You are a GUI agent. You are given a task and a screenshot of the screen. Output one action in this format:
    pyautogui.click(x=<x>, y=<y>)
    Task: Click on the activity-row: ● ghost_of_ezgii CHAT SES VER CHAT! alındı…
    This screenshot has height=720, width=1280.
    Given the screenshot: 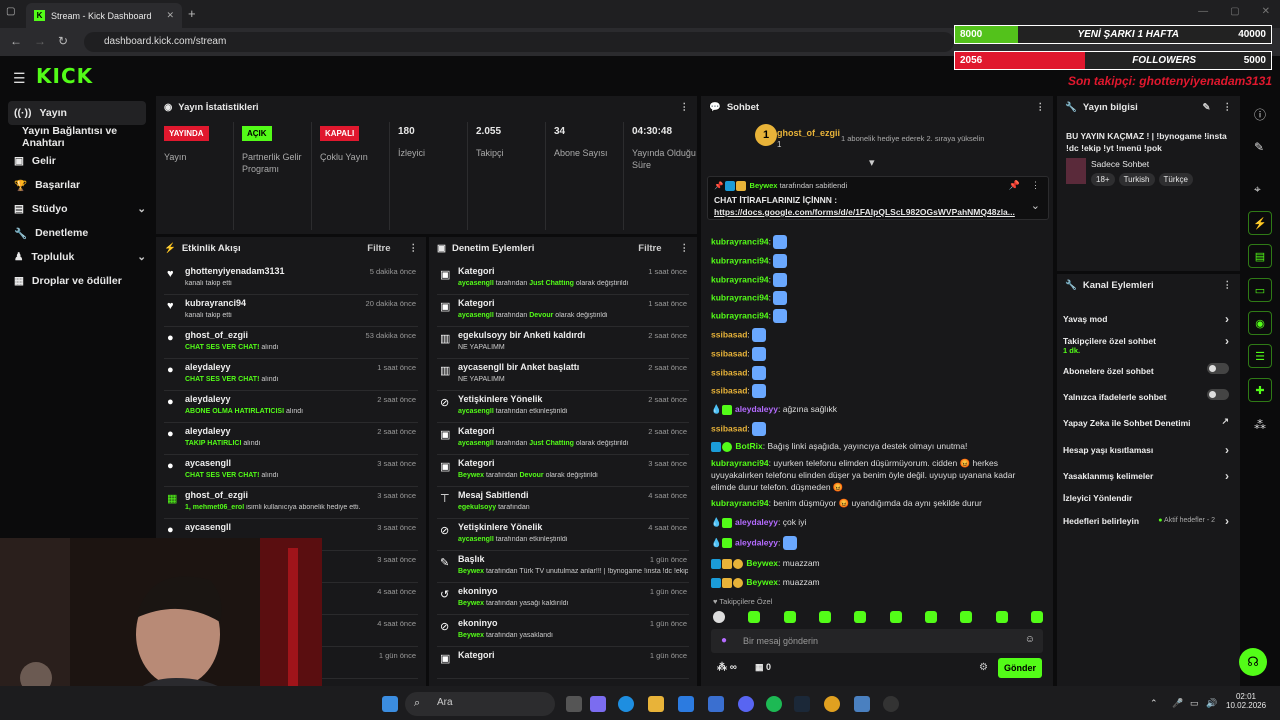 What is the action you would take?
    pyautogui.click(x=291, y=343)
    